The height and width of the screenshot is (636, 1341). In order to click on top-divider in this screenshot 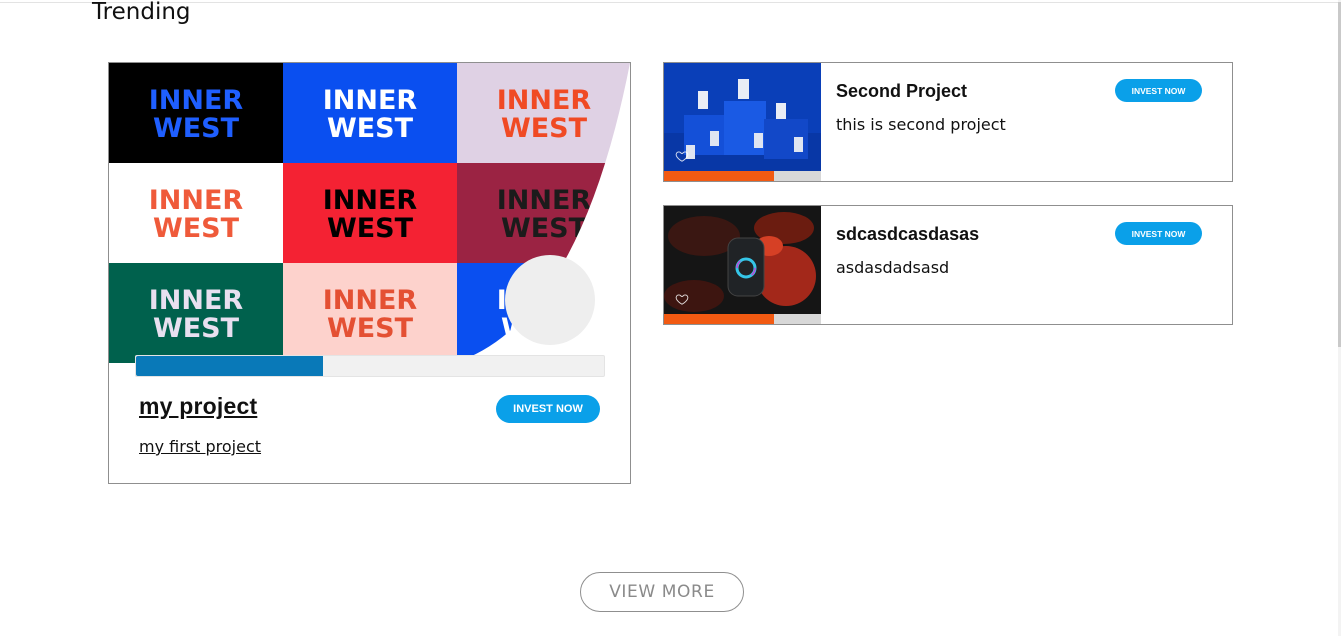, I will do `click(669, 2)`.